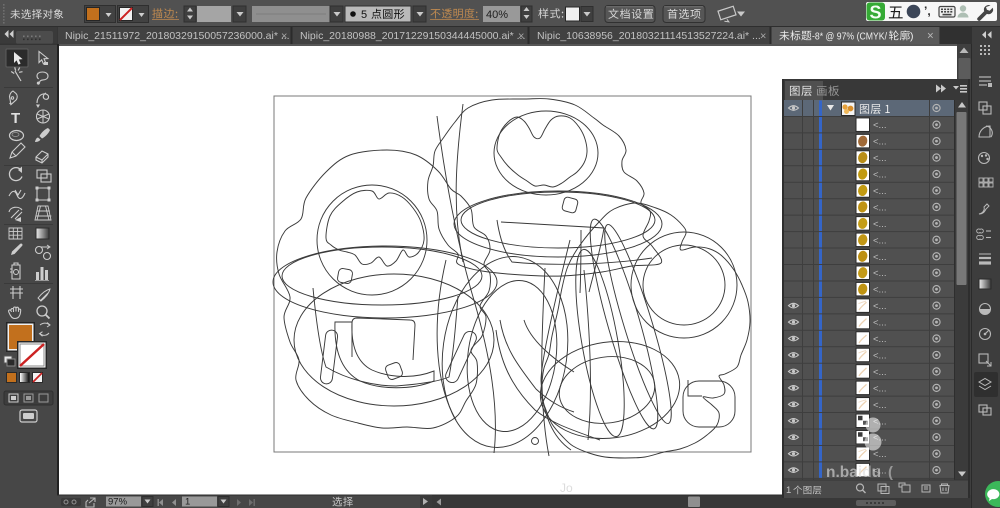 The height and width of the screenshot is (508, 1000). What do you see at coordinates (853, 472) in the screenshot?
I see `svg-text: n.baidu` at bounding box center [853, 472].